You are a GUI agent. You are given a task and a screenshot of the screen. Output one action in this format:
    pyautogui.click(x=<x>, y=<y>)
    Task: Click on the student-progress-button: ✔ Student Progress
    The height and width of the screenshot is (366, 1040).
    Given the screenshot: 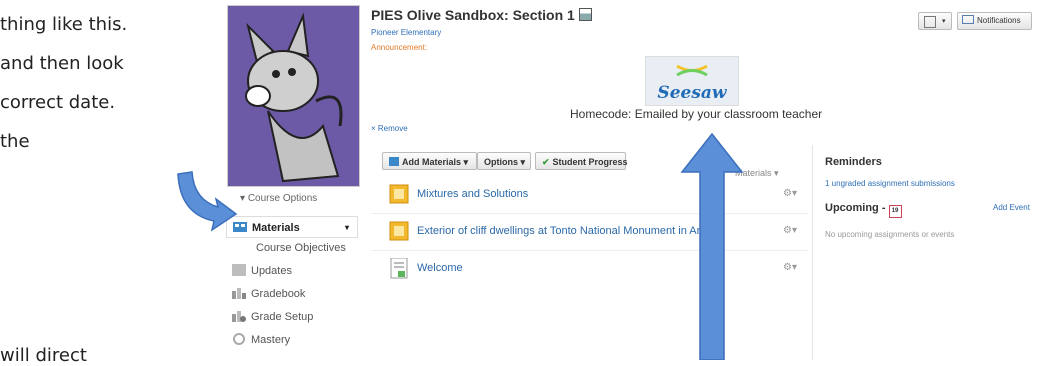 What is the action you would take?
    pyautogui.click(x=581, y=161)
    